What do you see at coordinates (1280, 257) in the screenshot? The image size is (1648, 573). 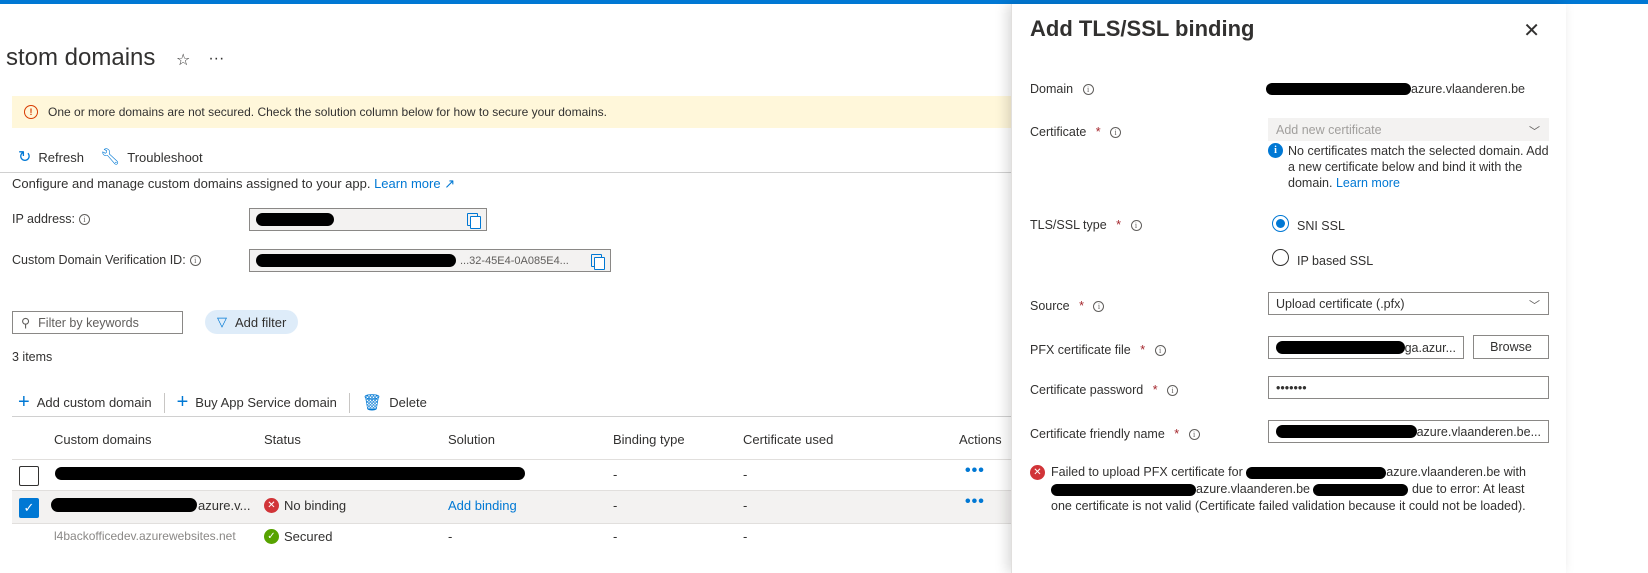 I see `ip-based-ssl-radio` at bounding box center [1280, 257].